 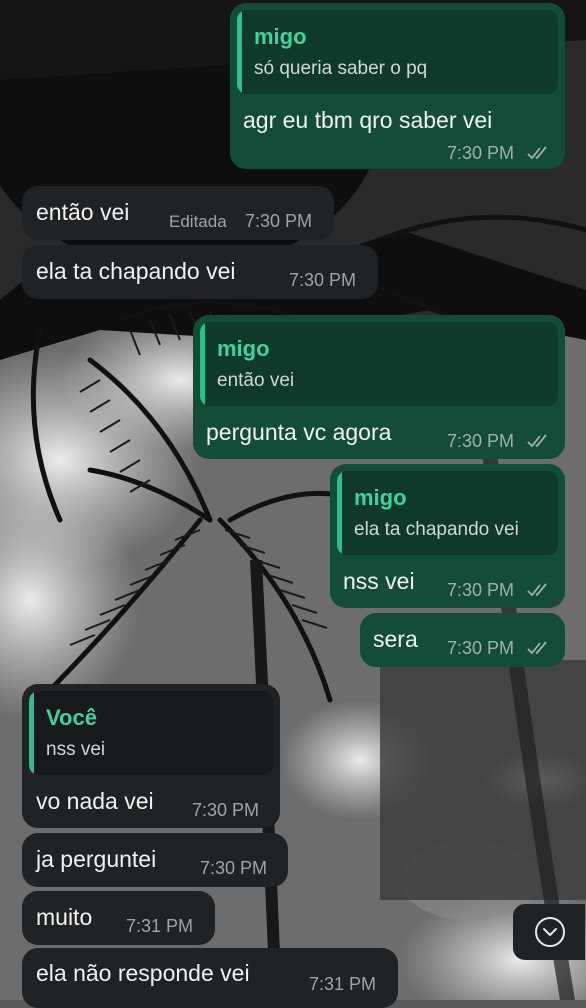 What do you see at coordinates (368, 120) in the screenshot?
I see `message-text: agr eu tbm qro saber vei` at bounding box center [368, 120].